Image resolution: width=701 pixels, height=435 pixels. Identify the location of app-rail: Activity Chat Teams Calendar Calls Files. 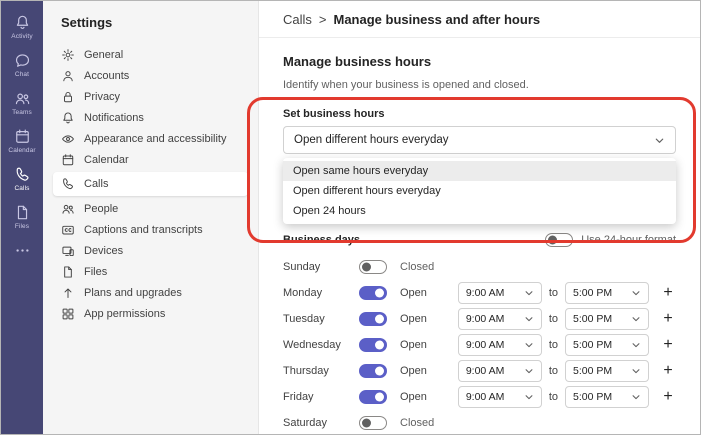
(22, 217).